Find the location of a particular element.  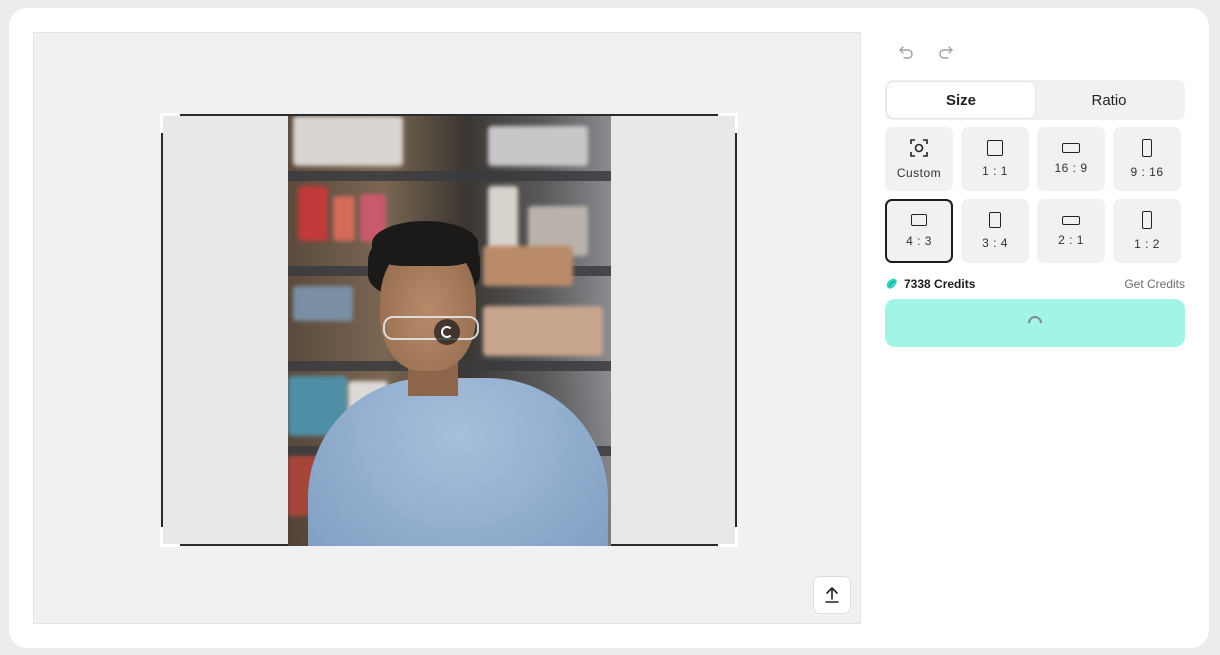

size-option-label: 2 : 1 is located at coordinates (1071, 239).